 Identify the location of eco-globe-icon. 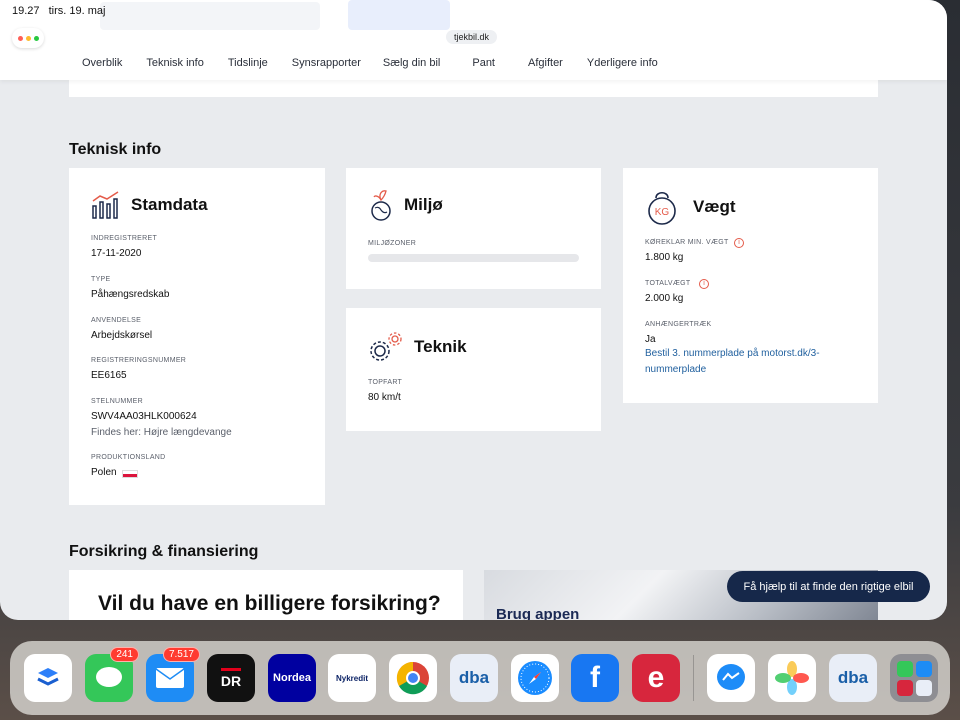
(381, 205).